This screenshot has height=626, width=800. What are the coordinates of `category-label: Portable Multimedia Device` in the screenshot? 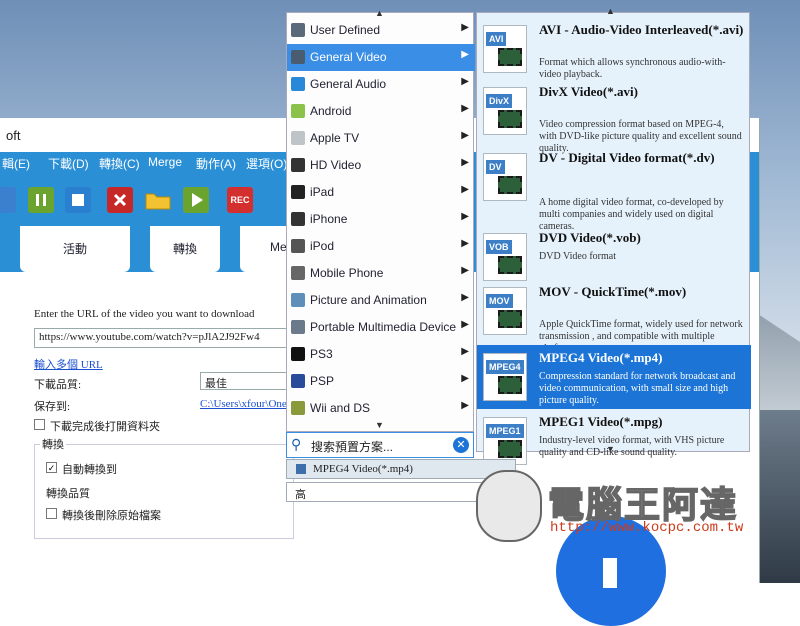 It's located at (383, 327).